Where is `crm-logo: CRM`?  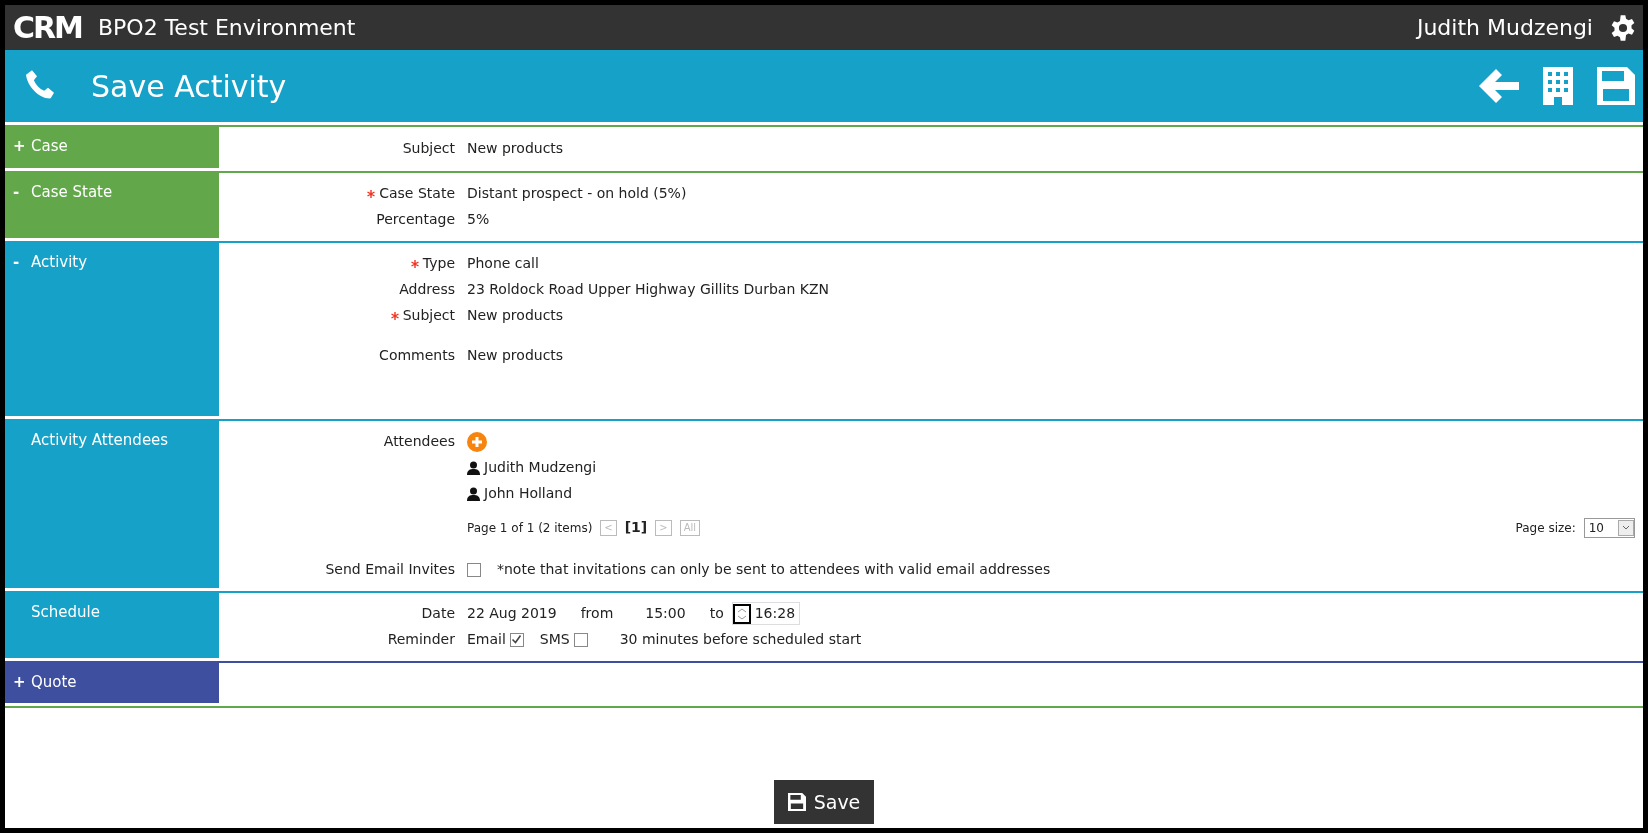 crm-logo: CRM is located at coordinates (47, 27).